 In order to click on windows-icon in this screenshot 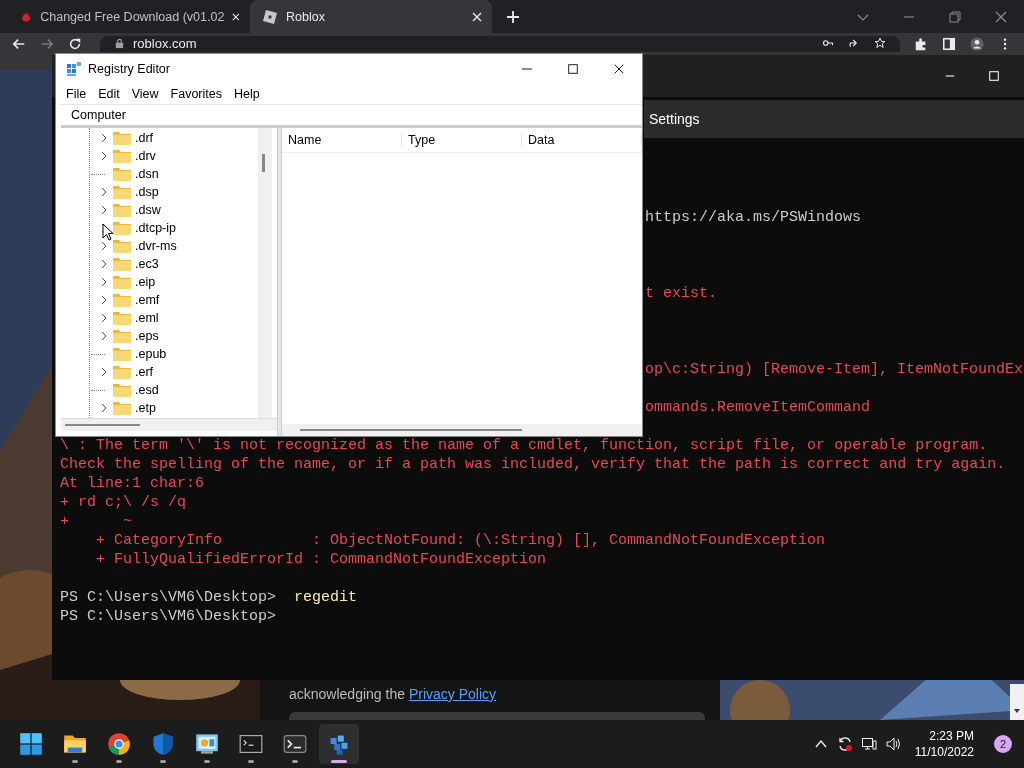, I will do `click(31, 744)`.